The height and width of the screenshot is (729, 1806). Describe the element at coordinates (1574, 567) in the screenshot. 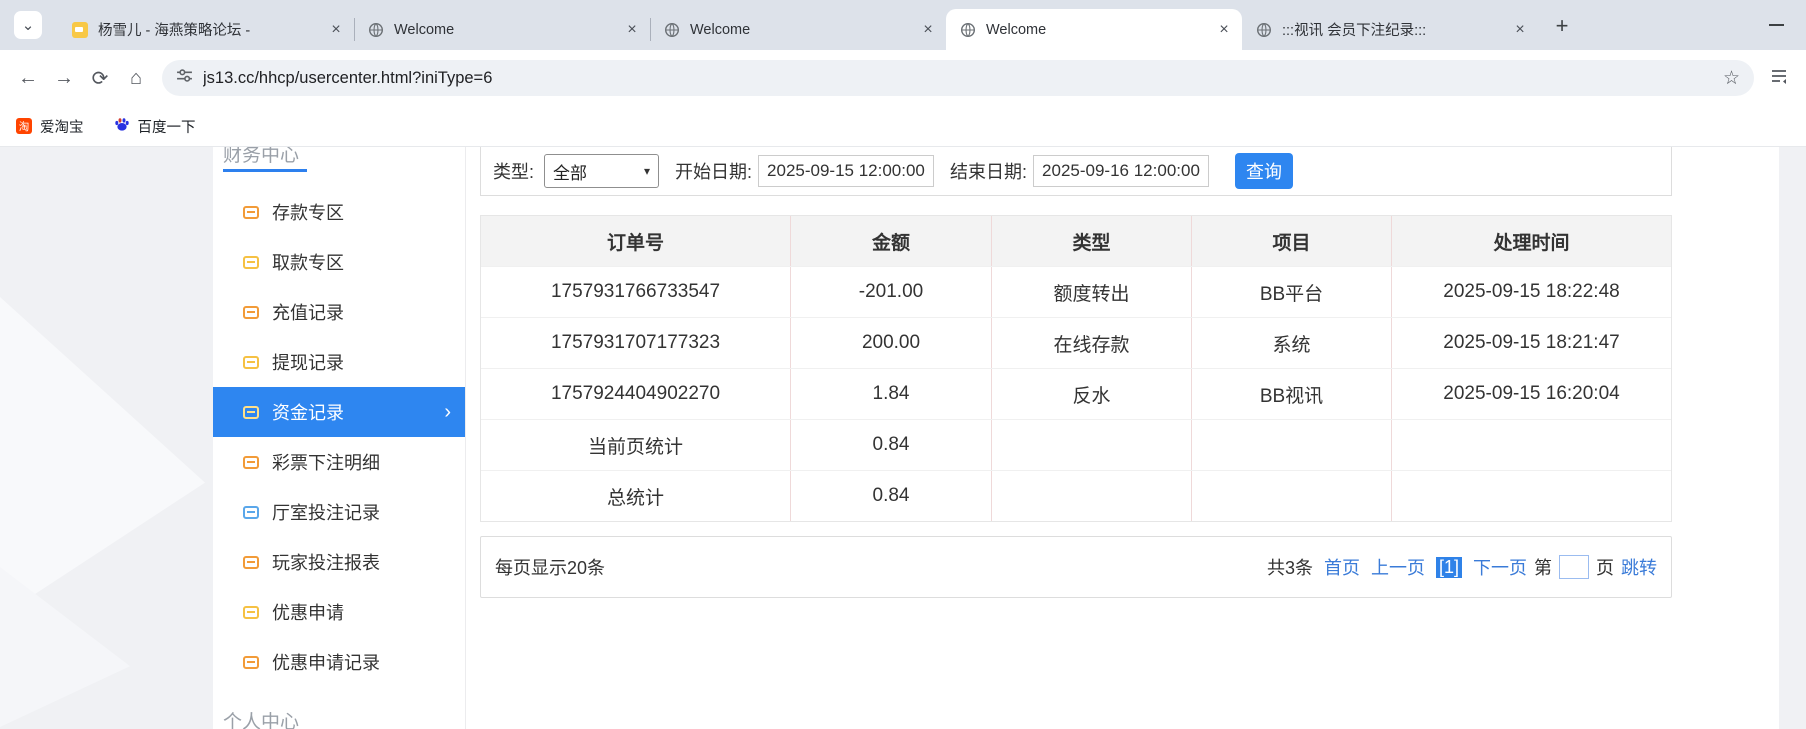

I see `page-number-input` at that location.